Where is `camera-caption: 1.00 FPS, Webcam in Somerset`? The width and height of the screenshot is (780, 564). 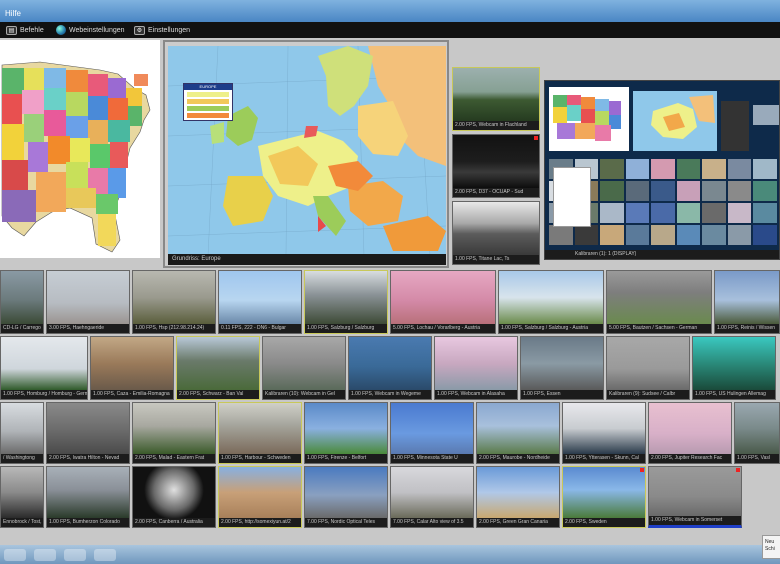
camera-caption: 1.00 FPS, Webcam in Somerset is located at coordinates (695, 520).